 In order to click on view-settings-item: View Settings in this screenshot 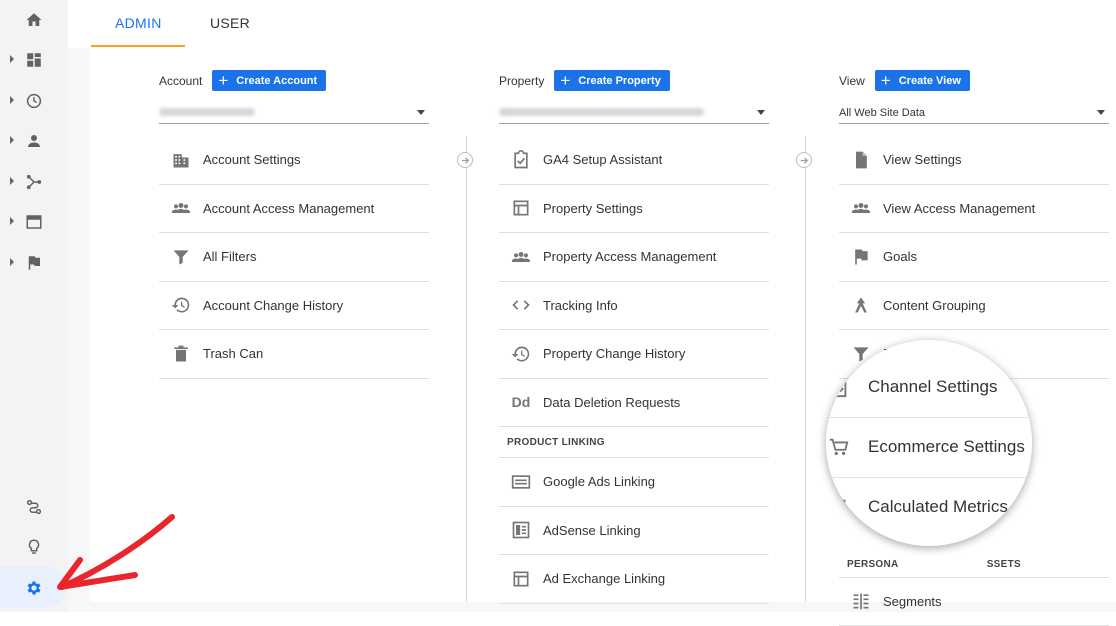, I will do `click(974, 160)`.